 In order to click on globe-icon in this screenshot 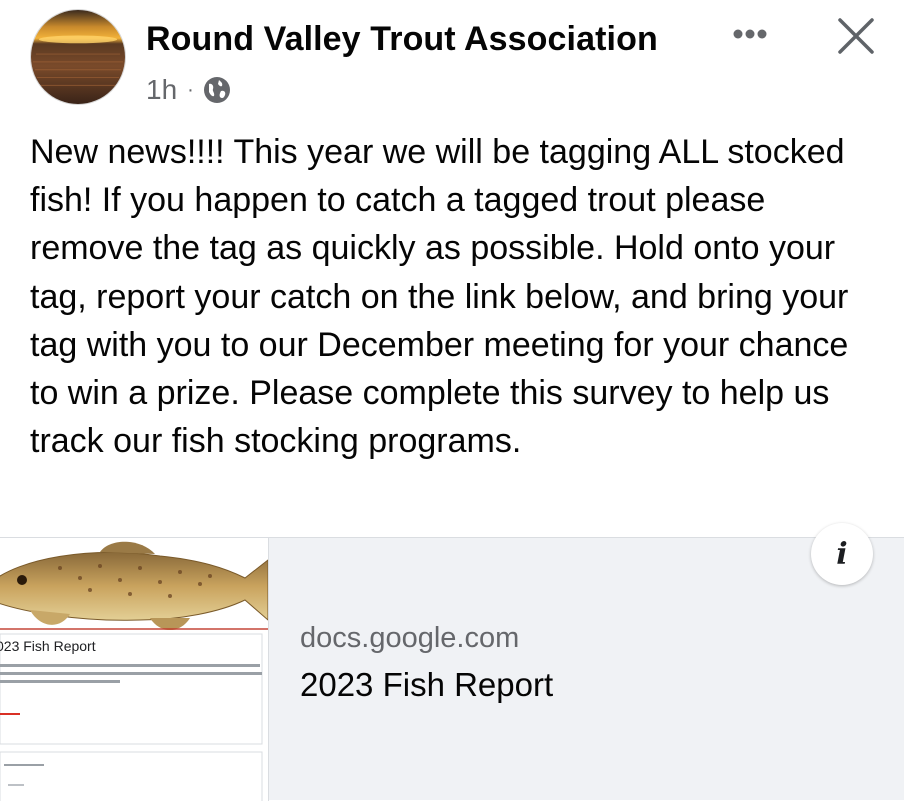, I will do `click(217, 90)`.